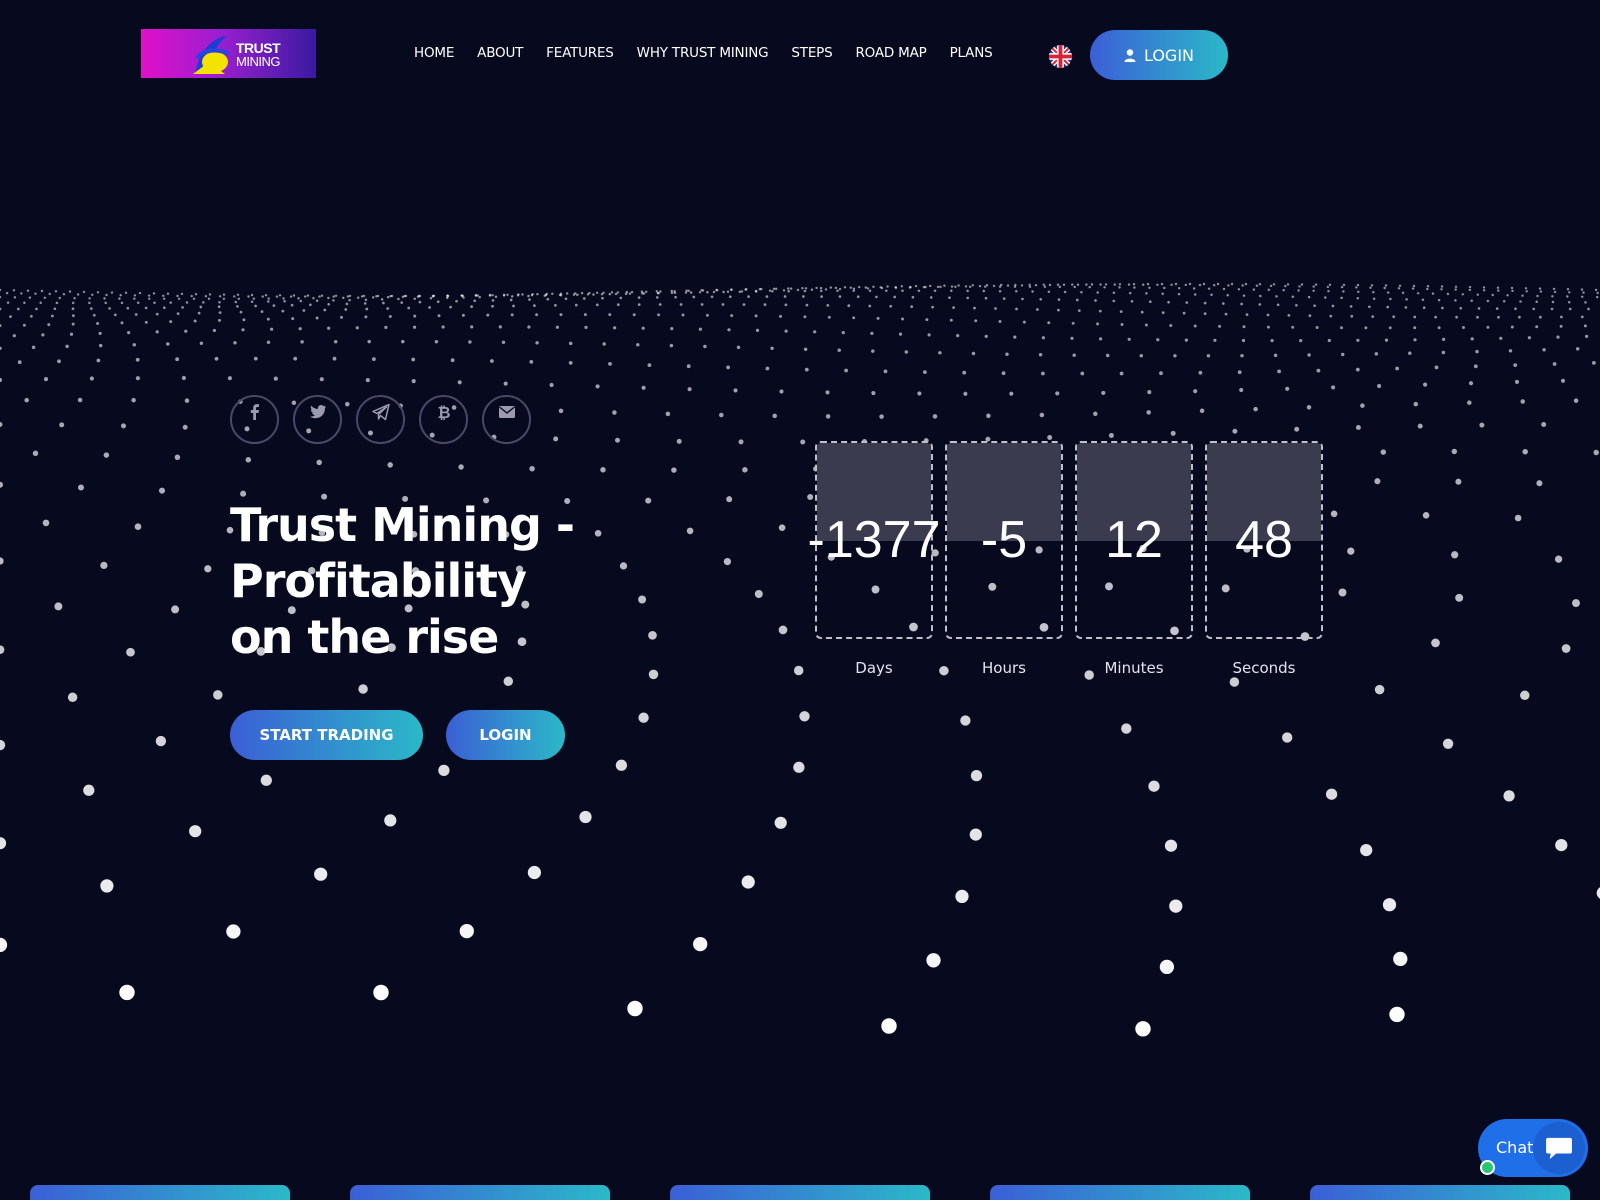 The height and width of the screenshot is (1200, 1600). Describe the element at coordinates (434, 53) in the screenshot. I see `nav-home: HOME` at that location.